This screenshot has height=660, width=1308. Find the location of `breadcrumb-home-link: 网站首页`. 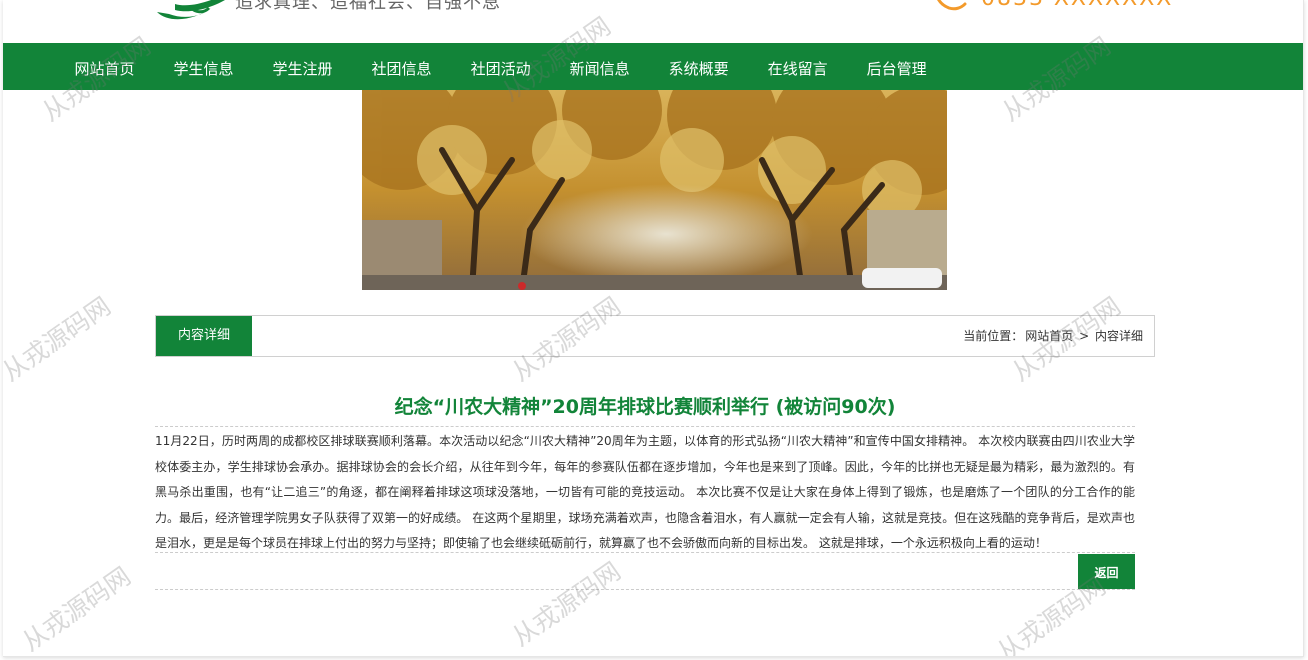

breadcrumb-home-link: 网站首页 is located at coordinates (1049, 336).